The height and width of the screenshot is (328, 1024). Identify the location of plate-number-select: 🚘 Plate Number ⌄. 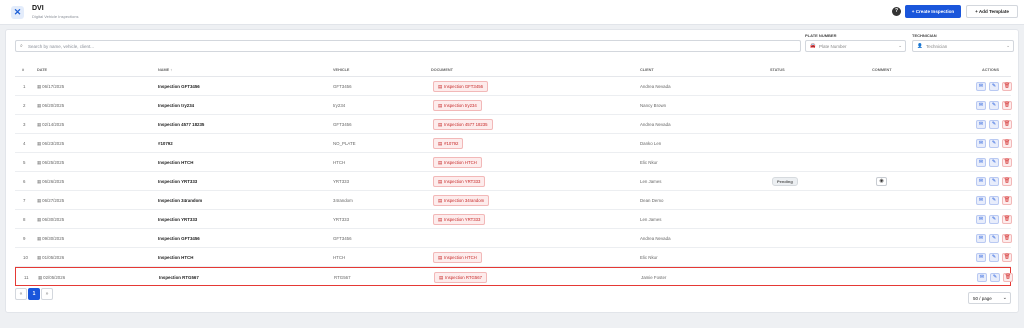
(855, 46).